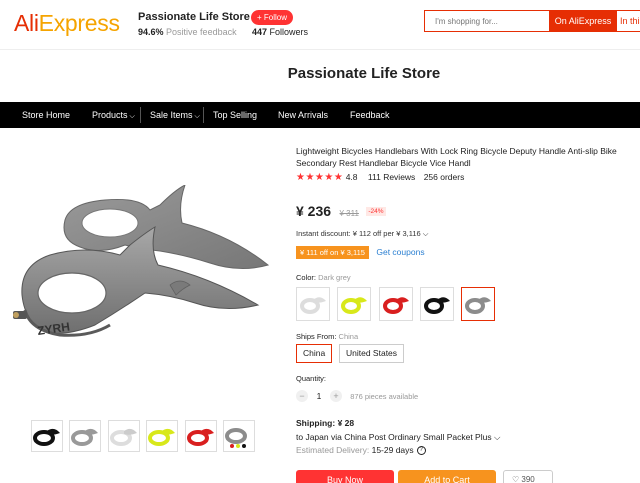 The height and width of the screenshot is (483, 640). Describe the element at coordinates (316, 423) in the screenshot. I see `shipping-label: Shipping:` at that location.